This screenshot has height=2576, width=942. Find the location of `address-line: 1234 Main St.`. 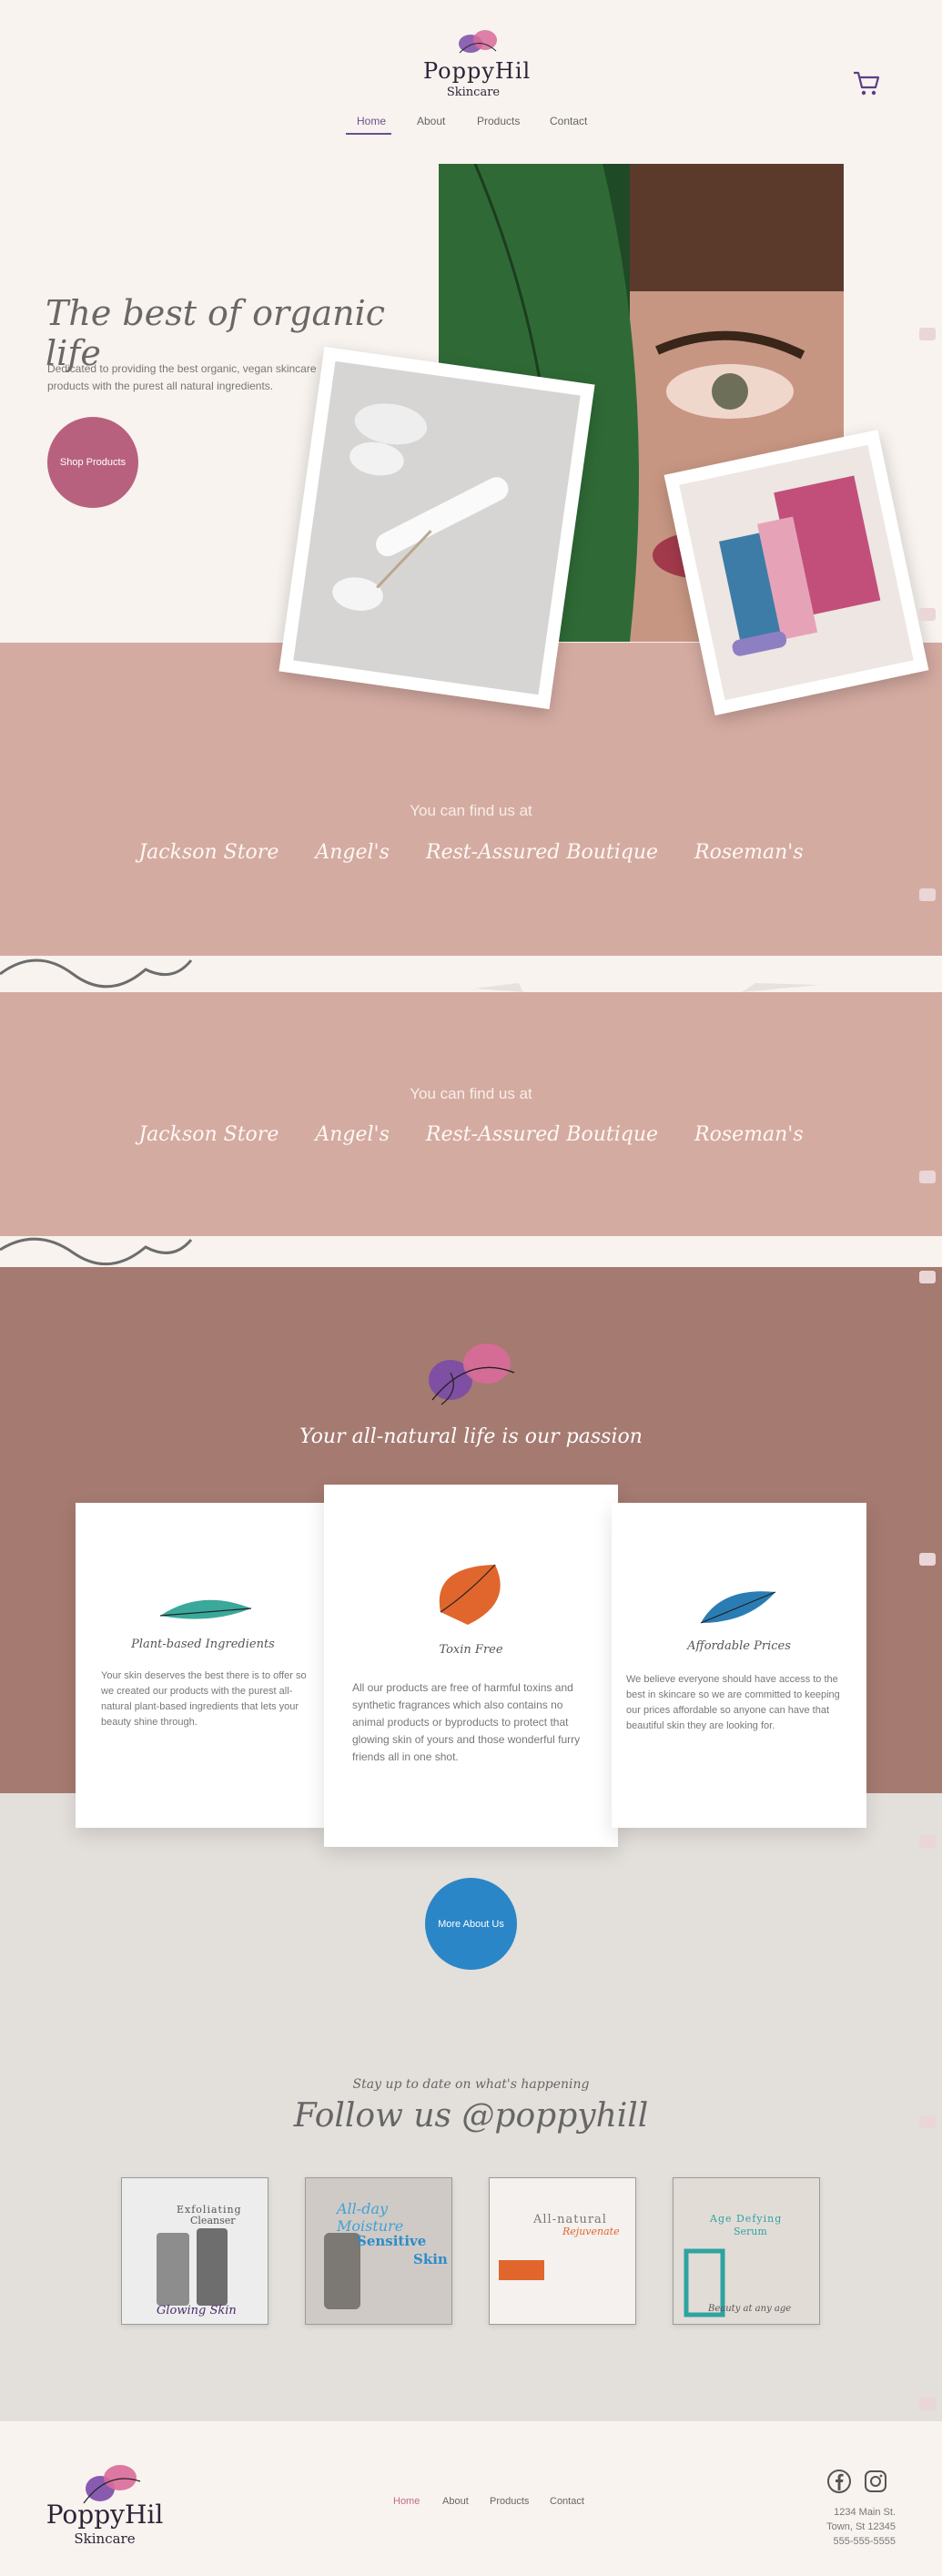

address-line: 1234 Main St. is located at coordinates (865, 2512).